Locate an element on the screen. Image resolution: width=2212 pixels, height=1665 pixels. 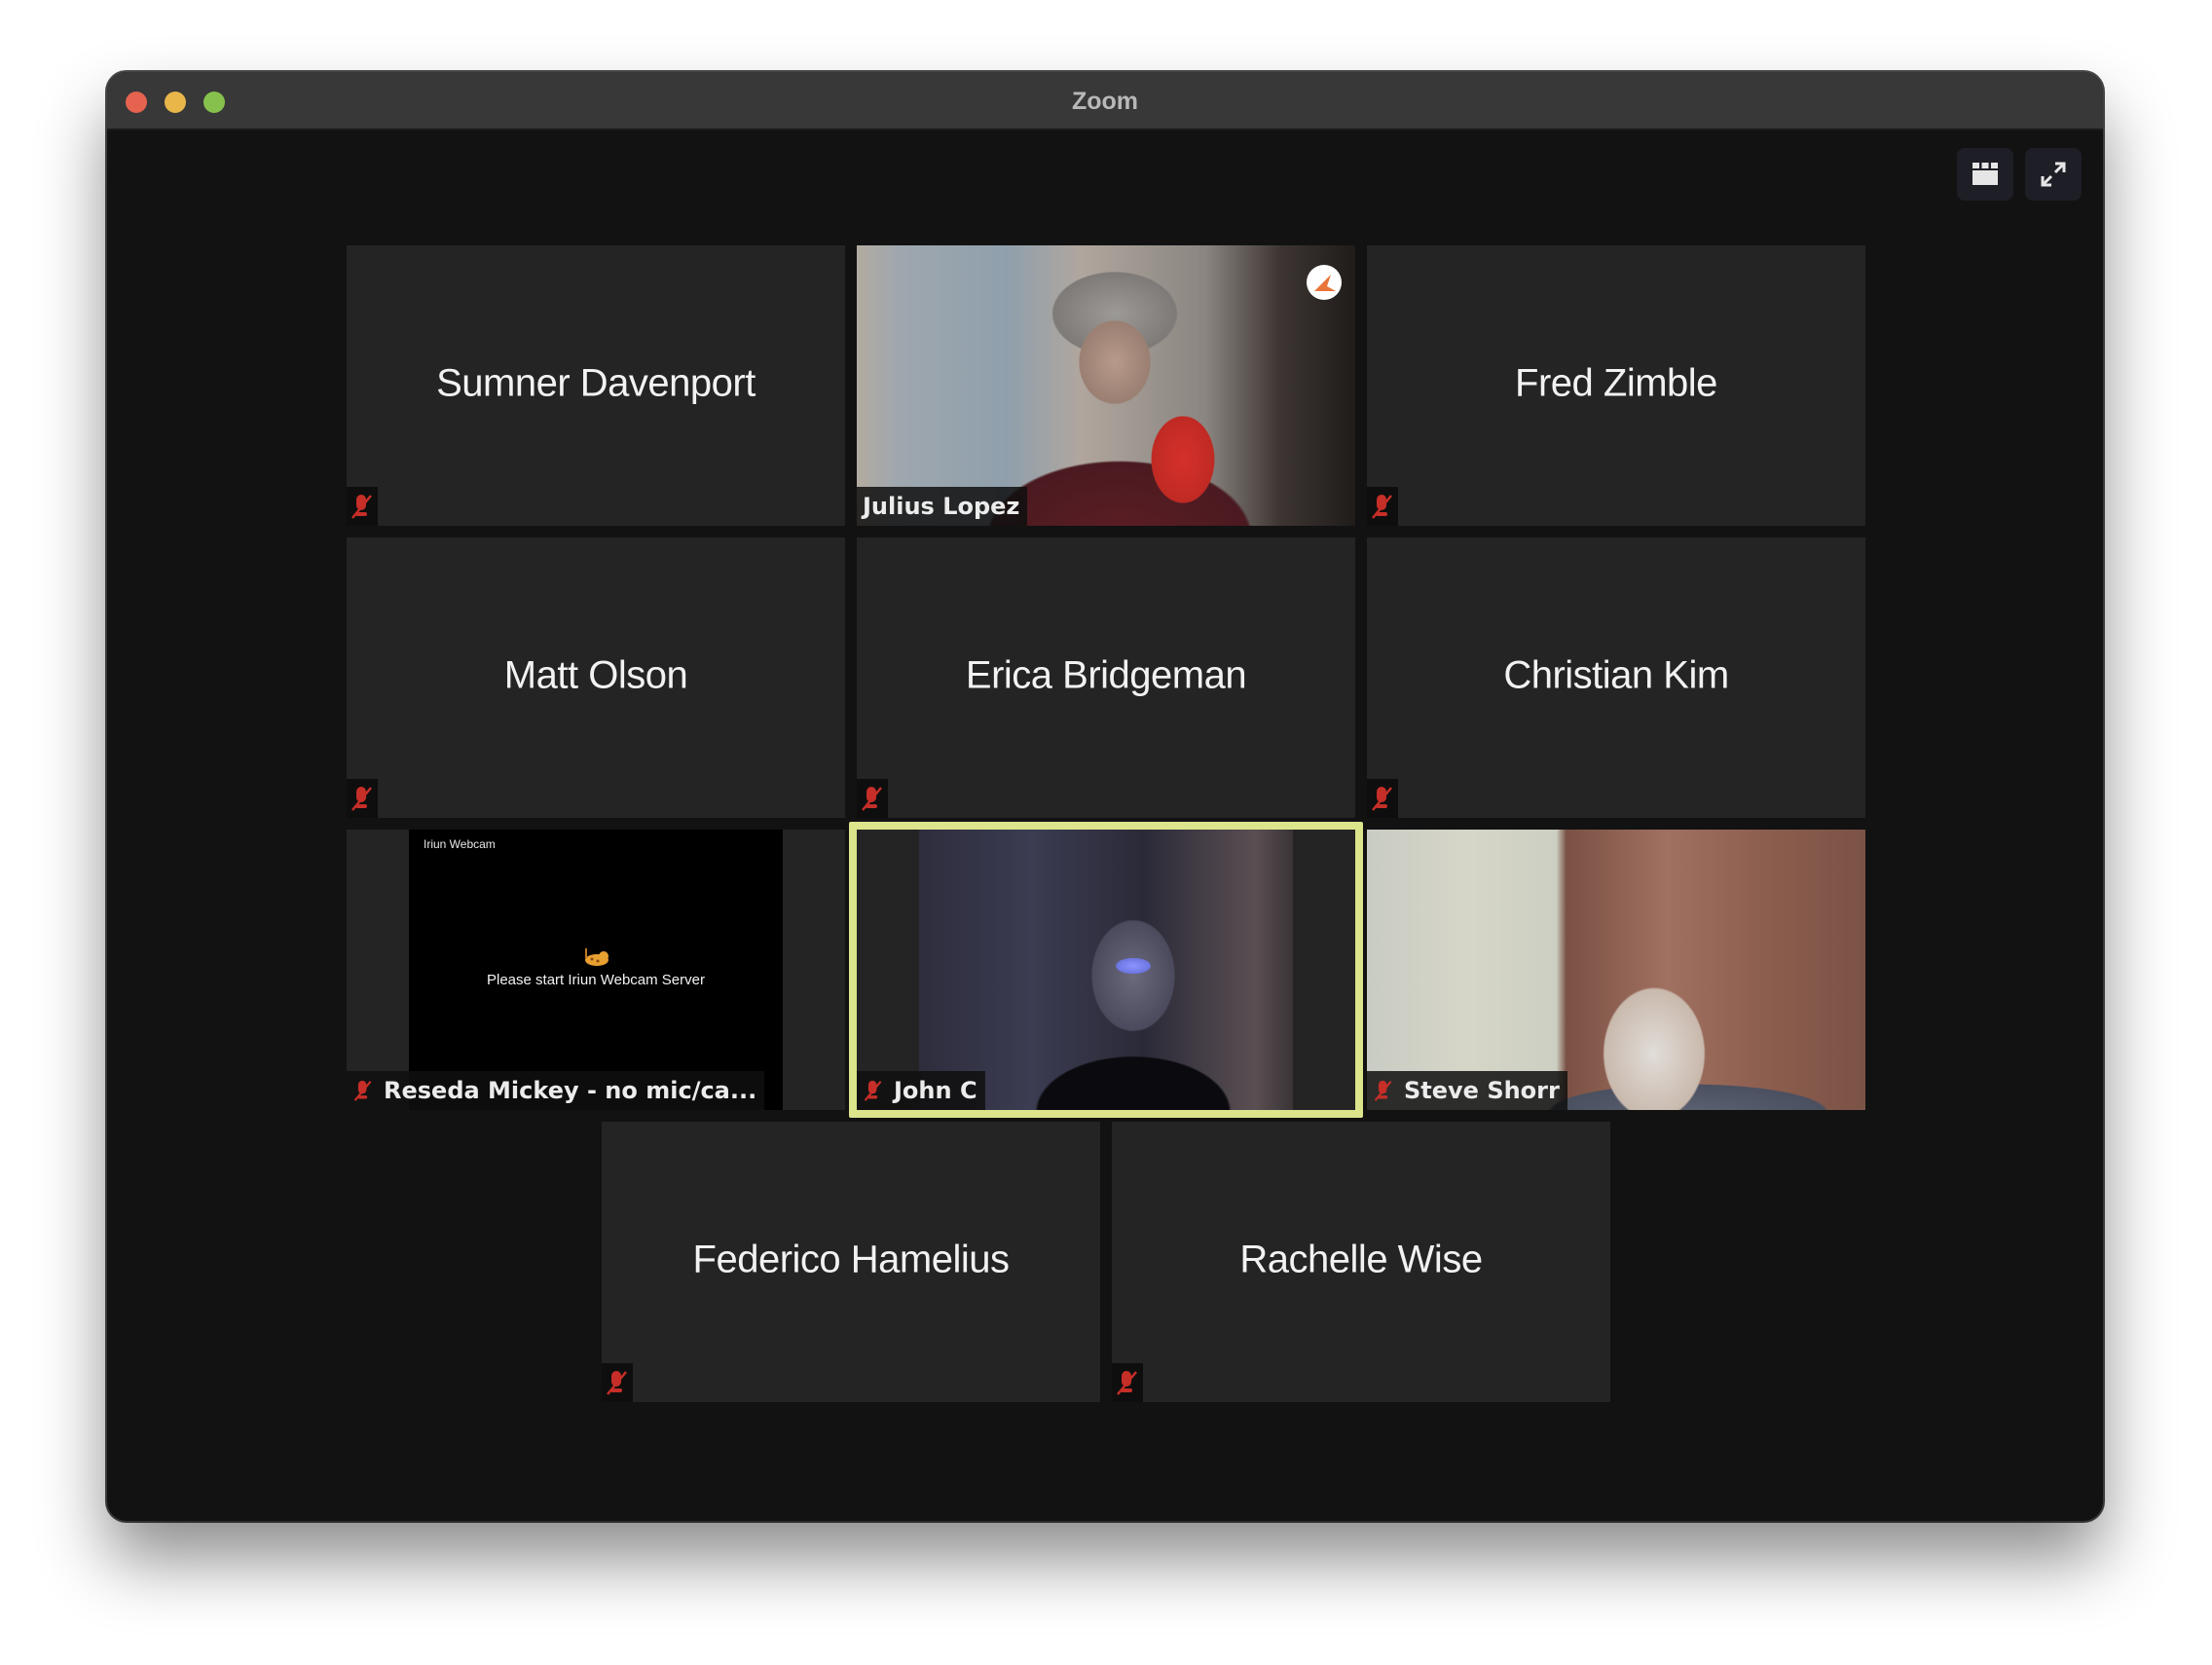
participant-name: Christian Kim is located at coordinates (1616, 675).